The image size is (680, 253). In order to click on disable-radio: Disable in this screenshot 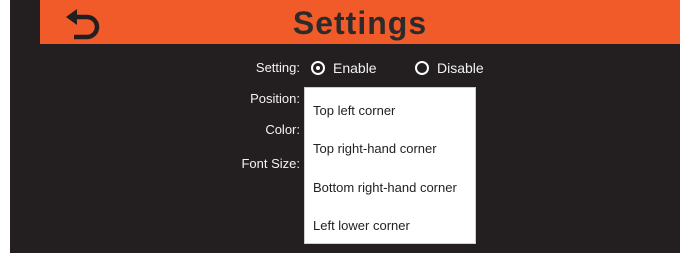, I will do `click(449, 68)`.